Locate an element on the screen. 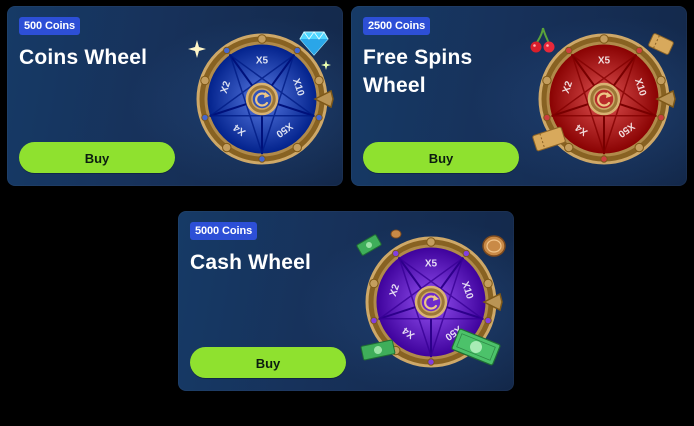 This screenshot has width=694, height=426. price-badge: 2500 Coins is located at coordinates (397, 26).